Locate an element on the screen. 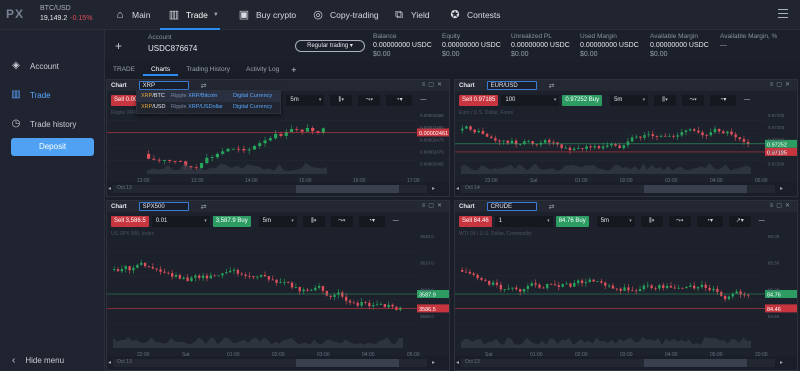 The image size is (800, 371). nav-trade: ▥ Trade ▼ is located at coordinates (193, 15).